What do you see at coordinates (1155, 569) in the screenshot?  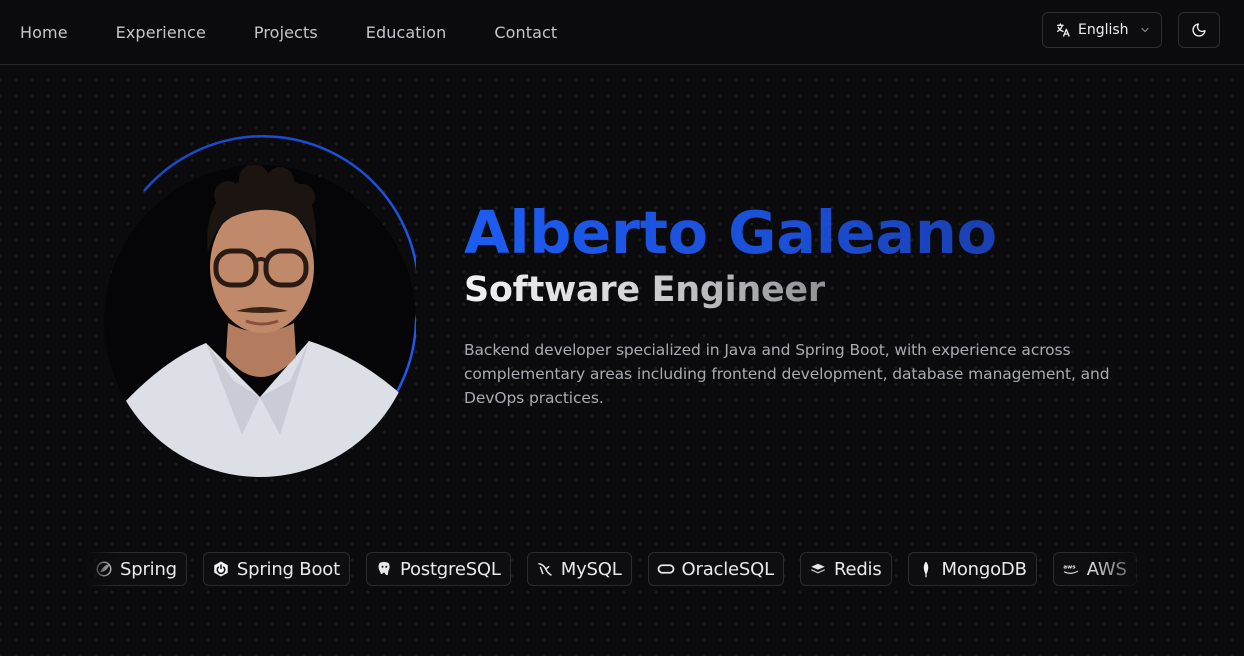 I see `tech-badge-docker` at bounding box center [1155, 569].